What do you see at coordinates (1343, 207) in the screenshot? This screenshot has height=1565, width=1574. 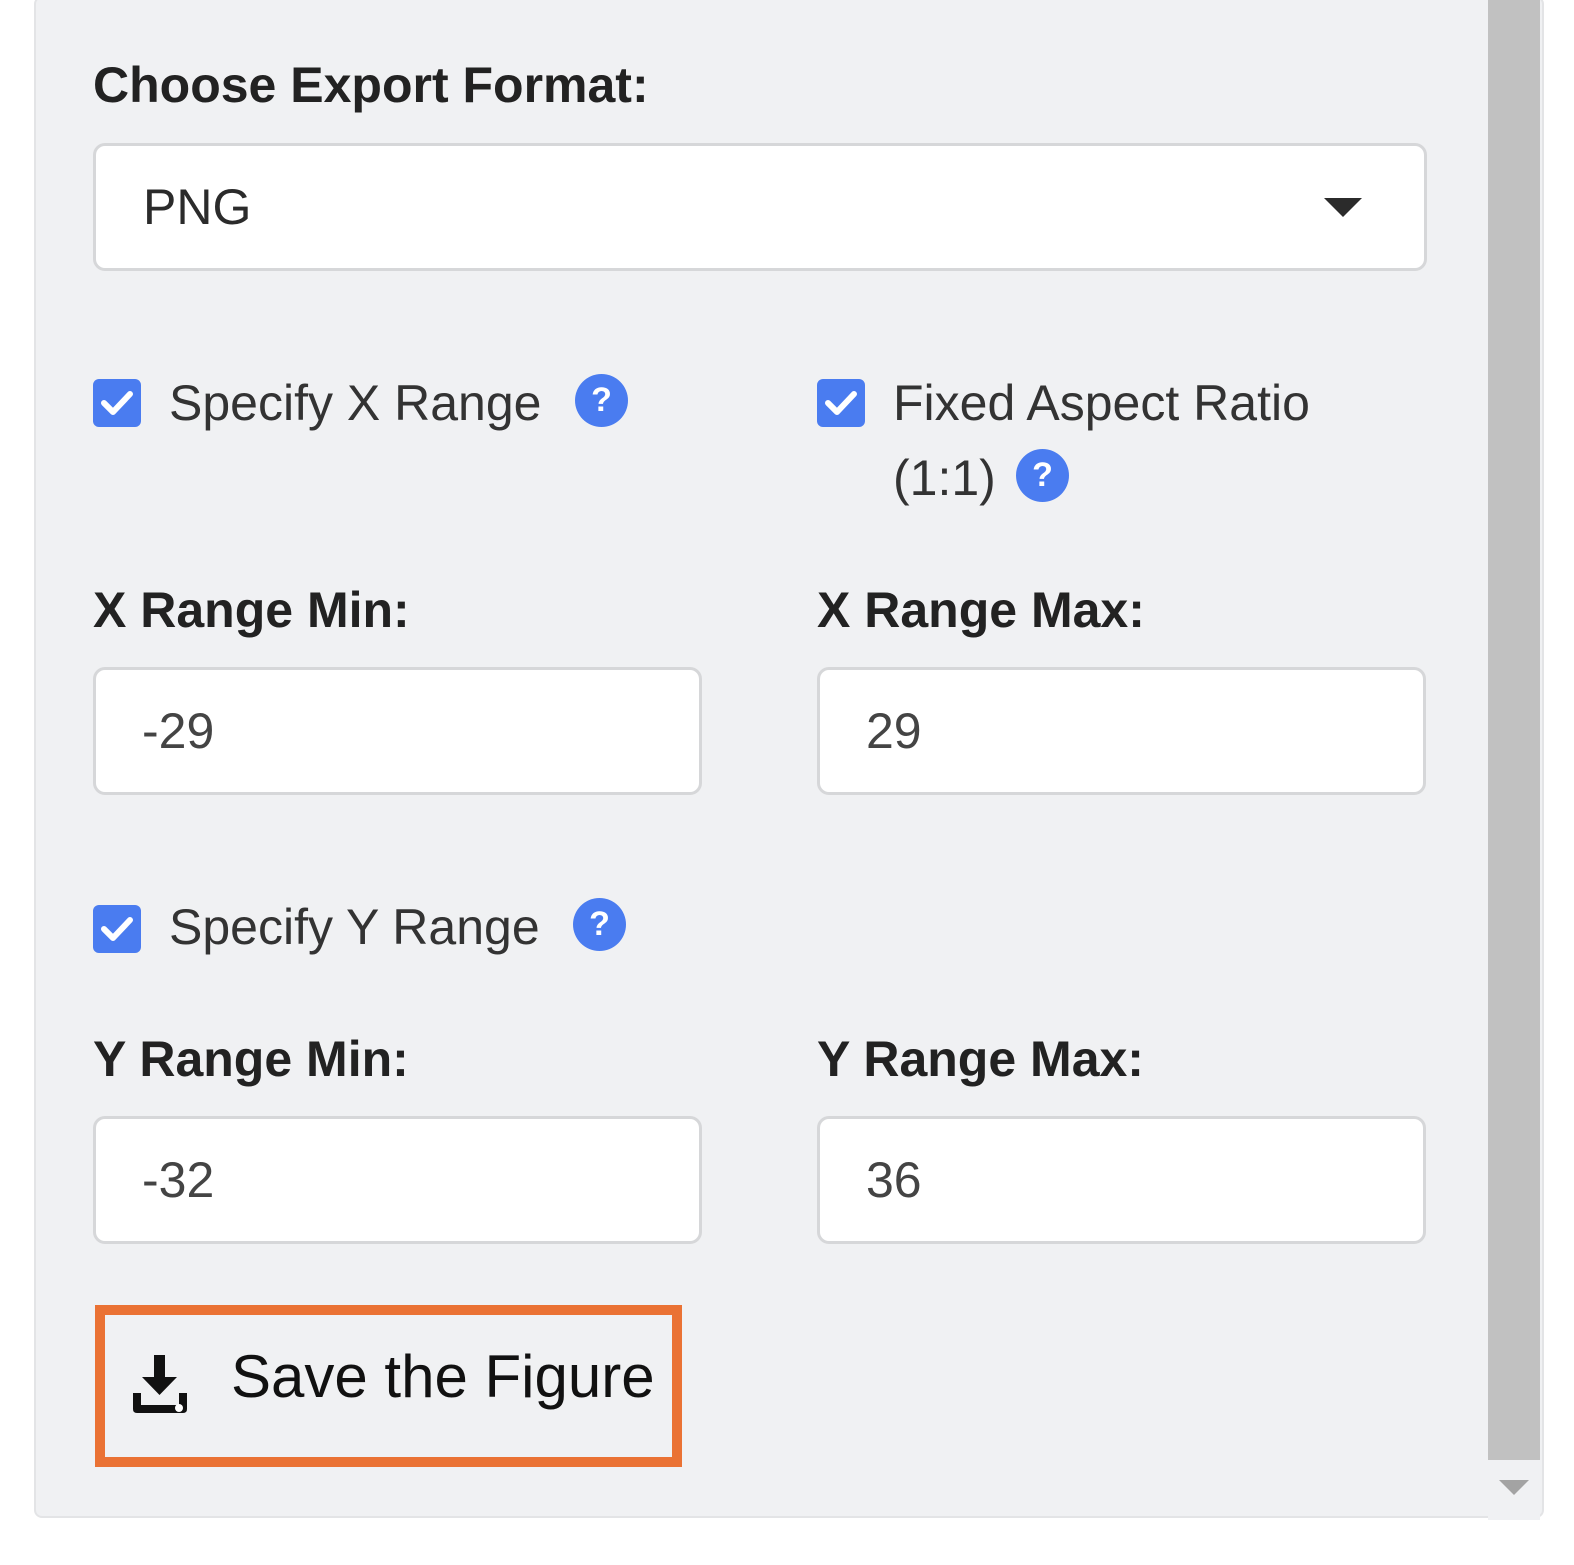 I see `chevron-down-icon` at bounding box center [1343, 207].